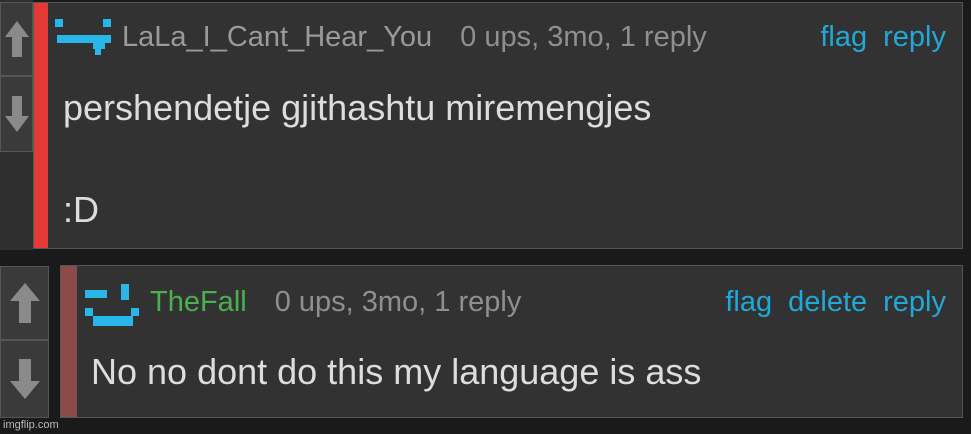 The image size is (971, 434). What do you see at coordinates (198, 302) in the screenshot?
I see `username-link: TheFall` at bounding box center [198, 302].